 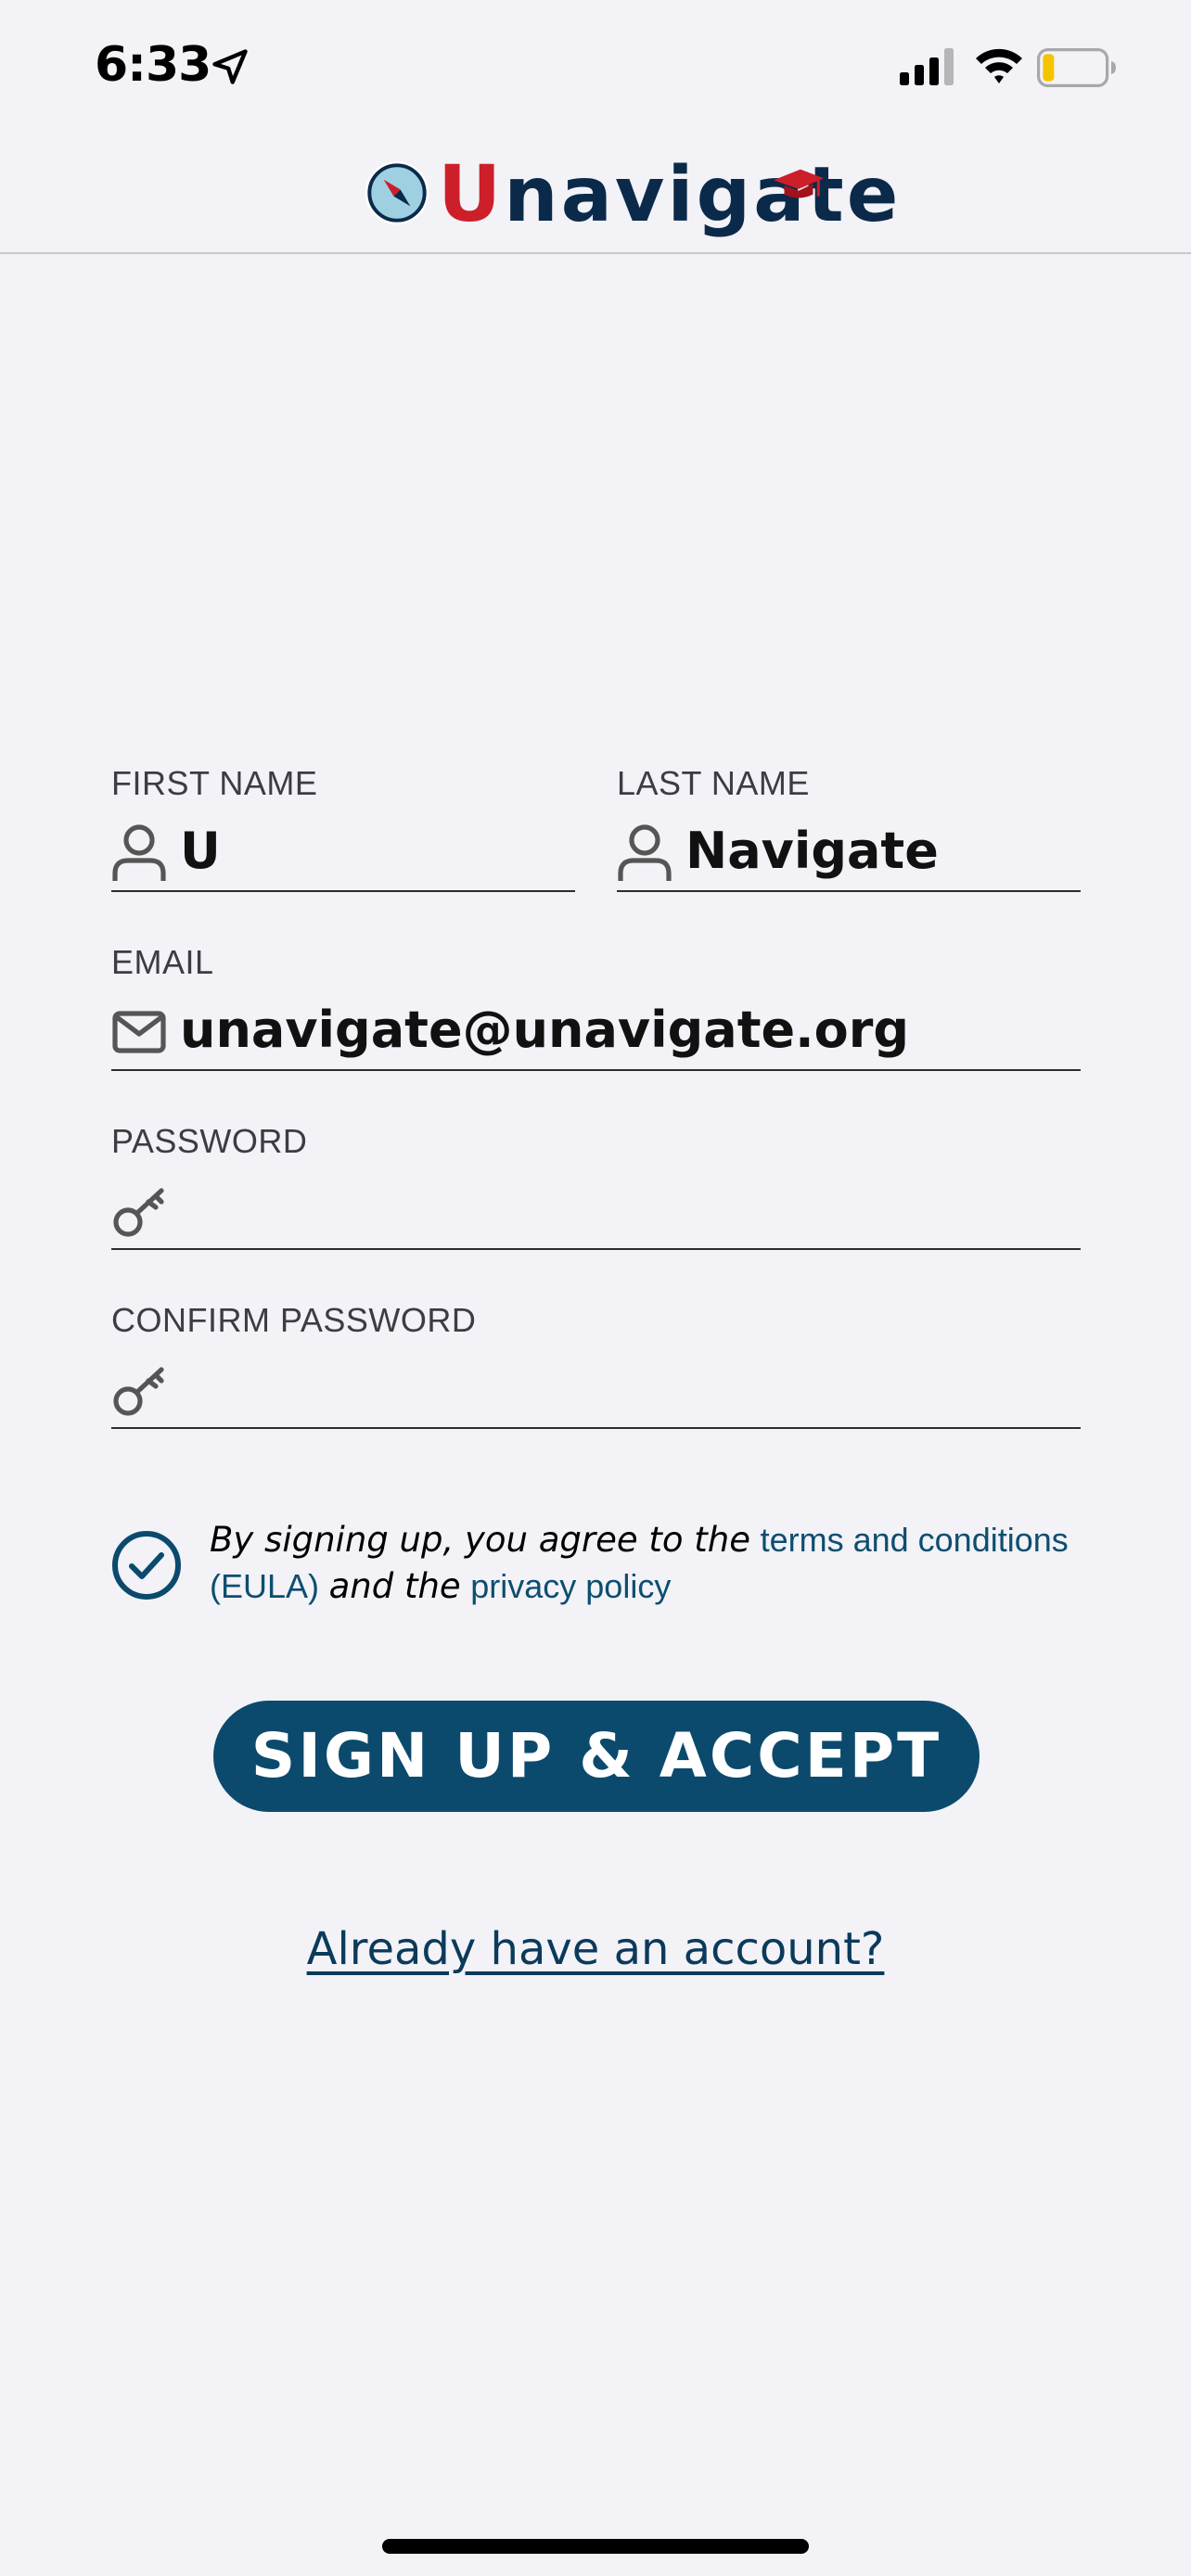 I want to click on last-name-field: LAST NAME, so click(x=849, y=831).